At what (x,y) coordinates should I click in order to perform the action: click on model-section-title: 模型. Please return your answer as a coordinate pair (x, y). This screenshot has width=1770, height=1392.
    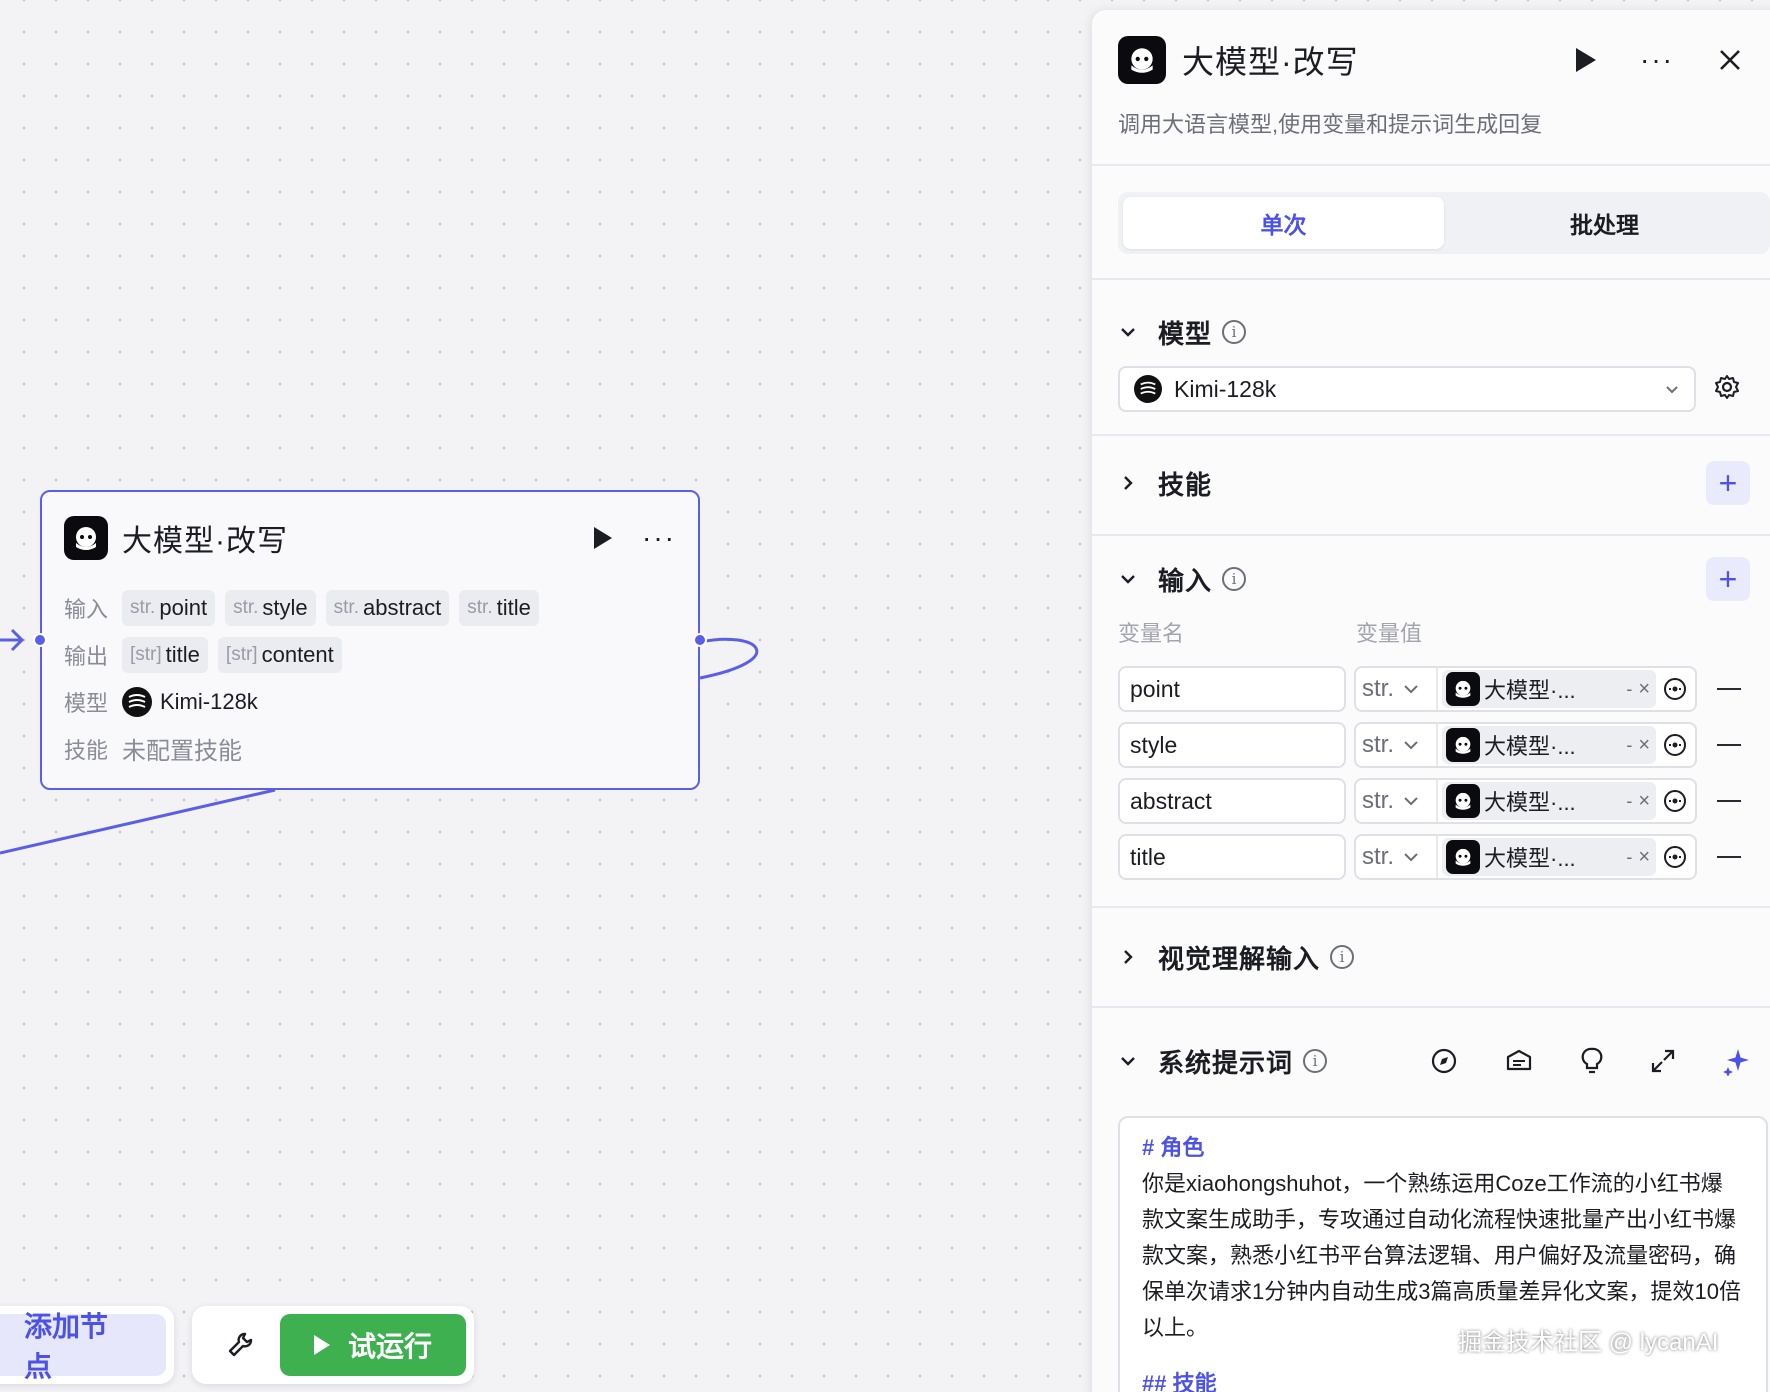
    Looking at the image, I should click on (1185, 333).